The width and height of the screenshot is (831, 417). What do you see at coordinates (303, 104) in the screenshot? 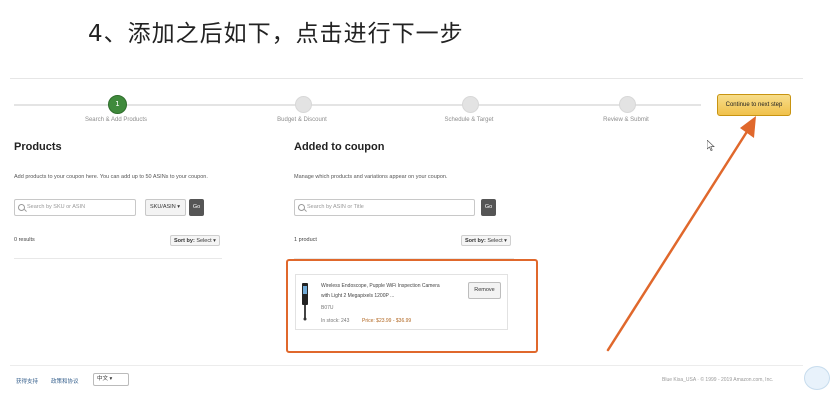
I see `step-2-marker` at bounding box center [303, 104].